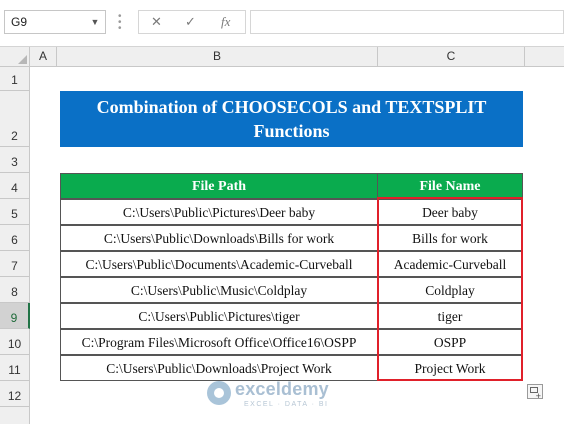 Image resolution: width=564 pixels, height=424 pixels. What do you see at coordinates (450, 342) in the screenshot?
I see `cell-file-name: OSPP` at bounding box center [450, 342].